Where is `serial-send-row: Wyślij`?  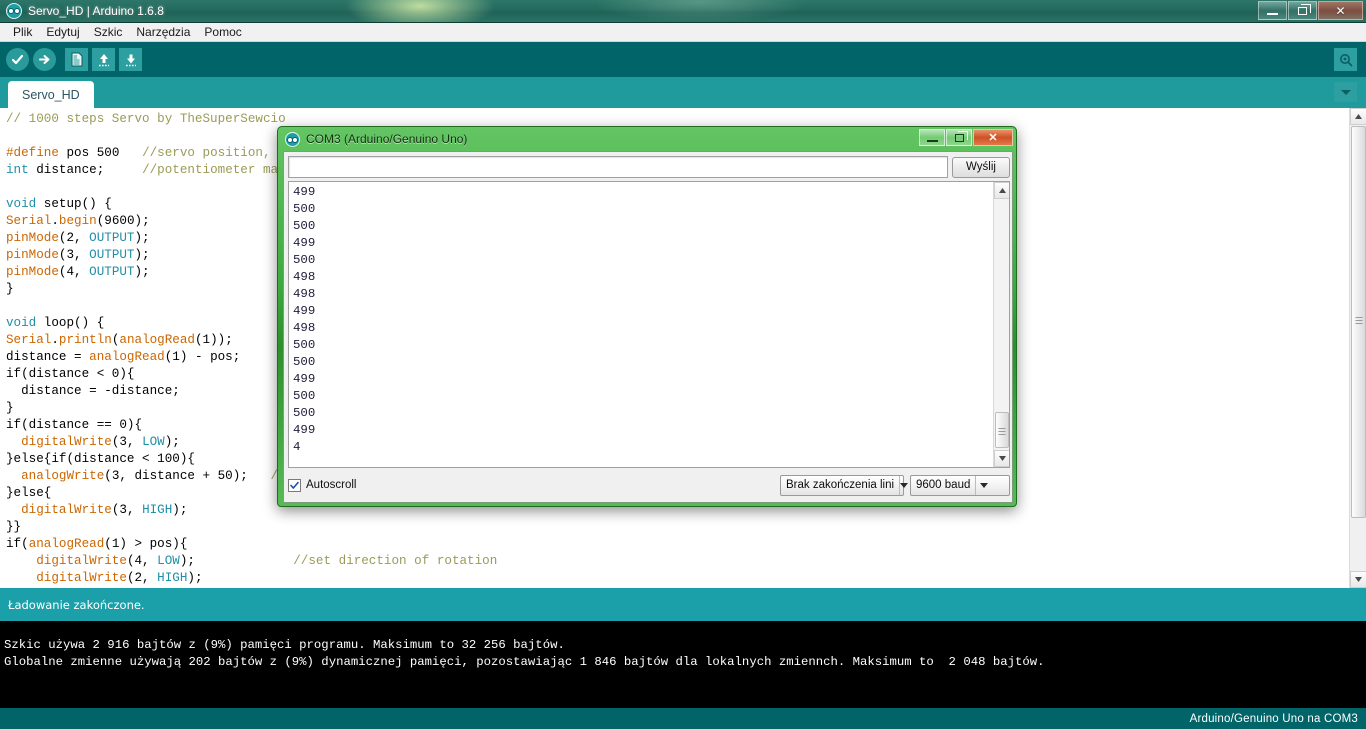
serial-send-row: Wyślij is located at coordinates (649, 167).